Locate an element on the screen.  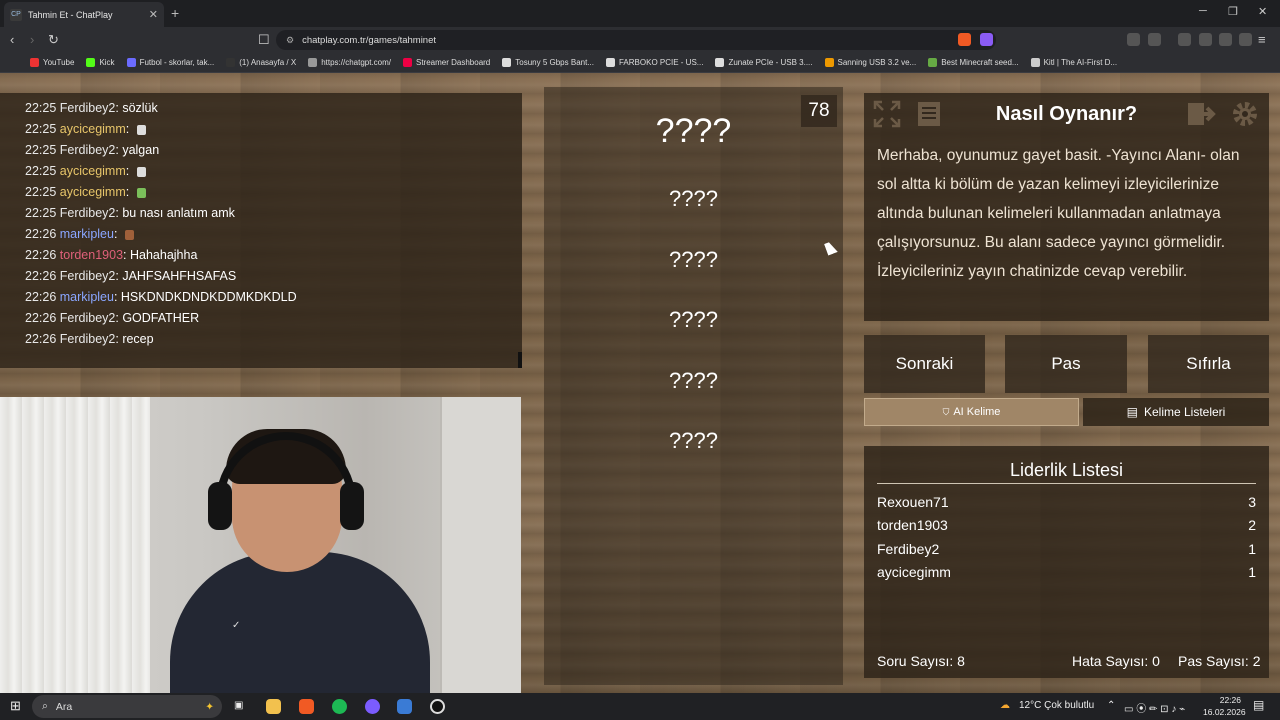
back-icon: ‹ is located at coordinates (12, 39).